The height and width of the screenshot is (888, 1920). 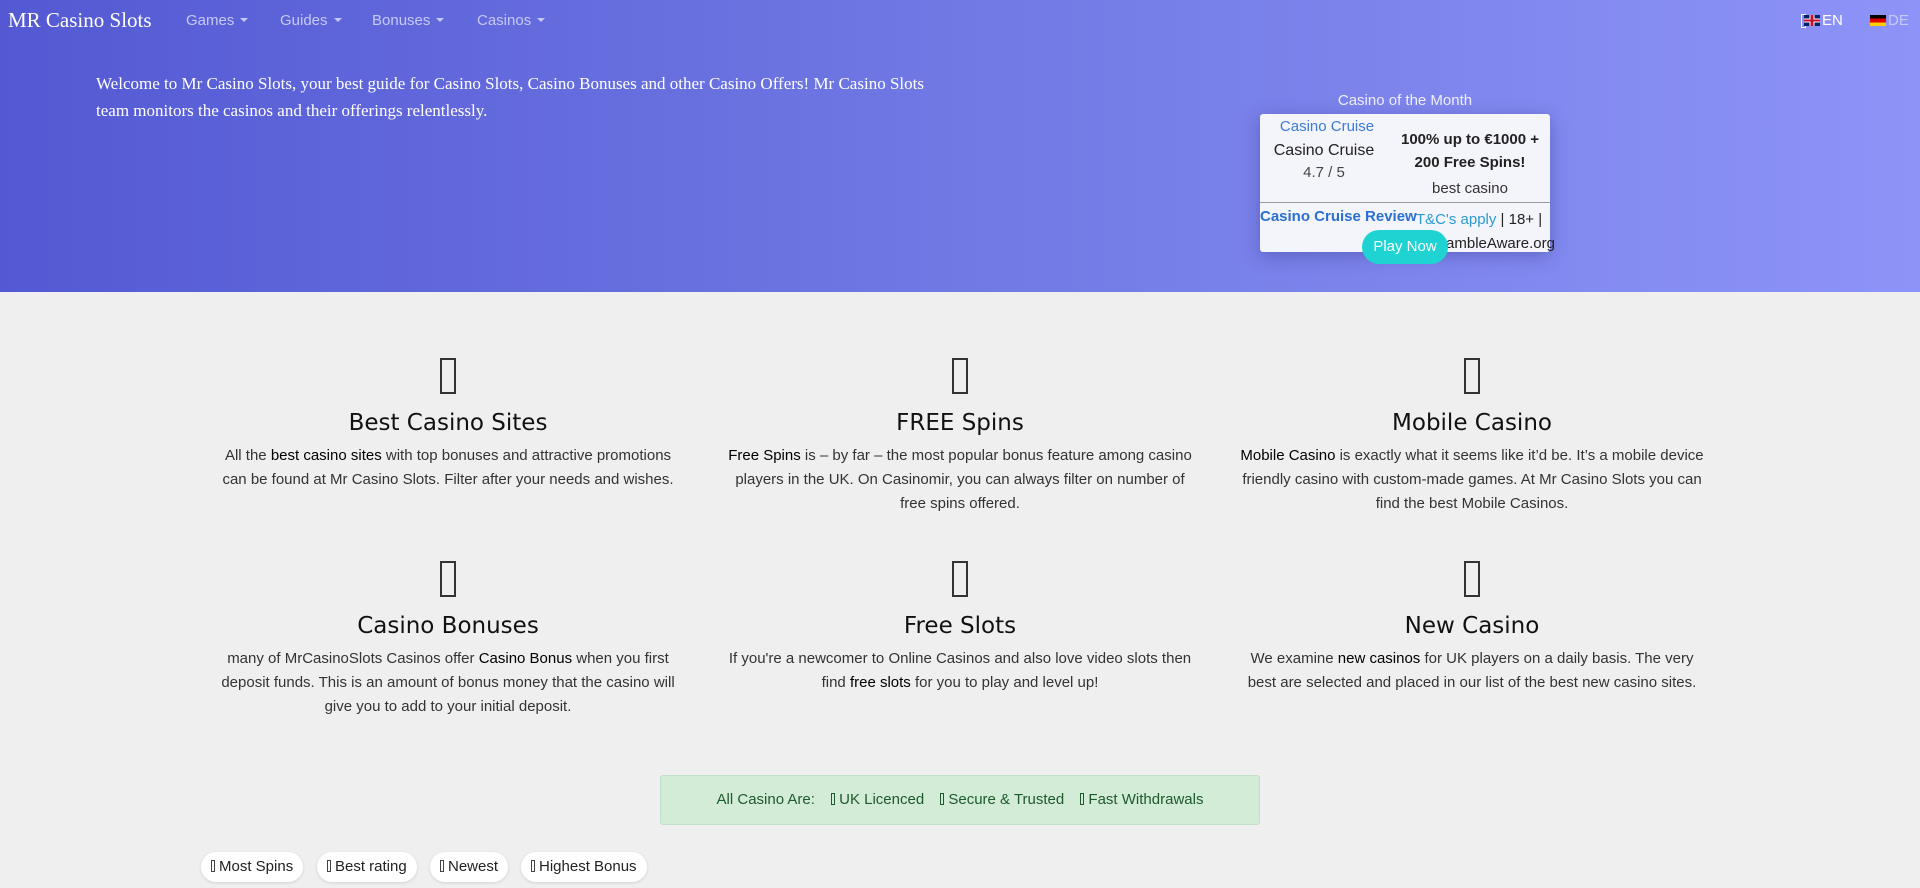 What do you see at coordinates (880, 682) in the screenshot?
I see `feature-link: free slots` at bounding box center [880, 682].